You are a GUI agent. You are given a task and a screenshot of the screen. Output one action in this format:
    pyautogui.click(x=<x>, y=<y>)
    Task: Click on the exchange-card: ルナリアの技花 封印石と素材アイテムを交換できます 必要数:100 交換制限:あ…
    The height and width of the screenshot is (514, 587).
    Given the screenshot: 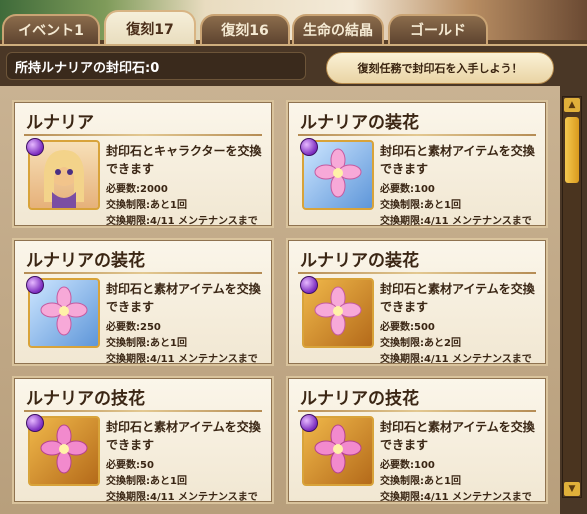 What is the action you would take?
    pyautogui.click(x=417, y=440)
    